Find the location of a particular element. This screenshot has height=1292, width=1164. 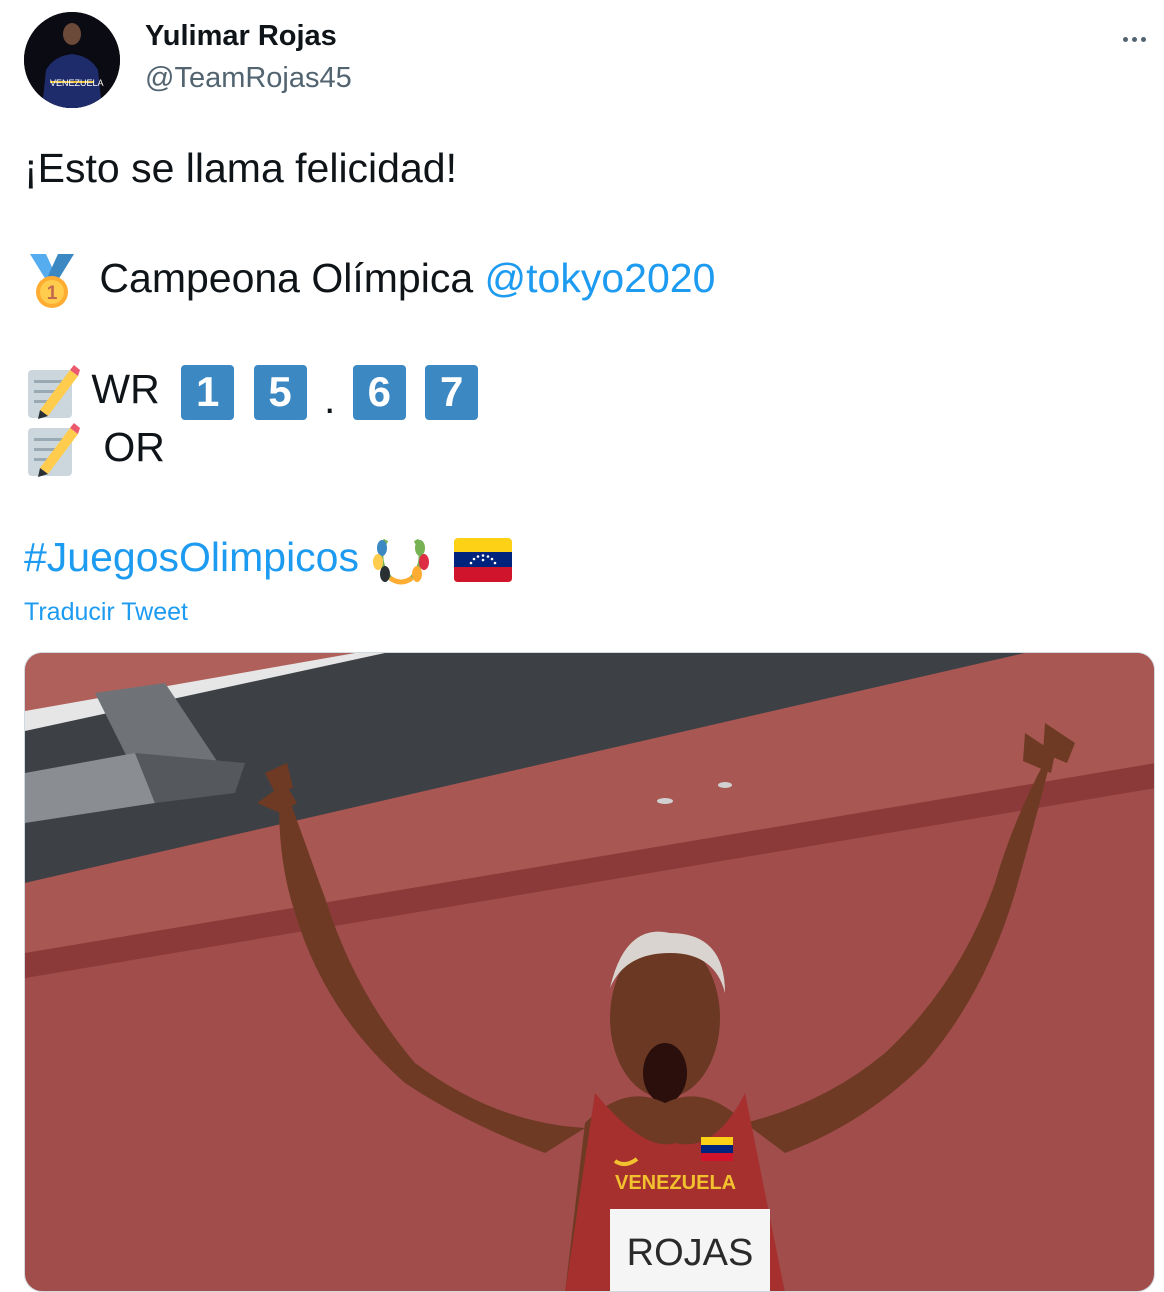

avatar-image: VENEZUELA is located at coordinates (72, 60).